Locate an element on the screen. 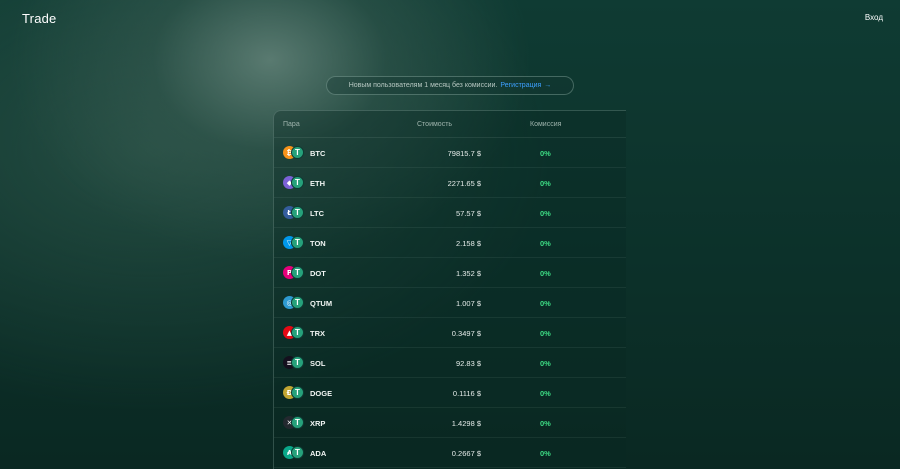 Image resolution: width=900 pixels, height=469 pixels. pair-price: 57.57 $ is located at coordinates (468, 213).